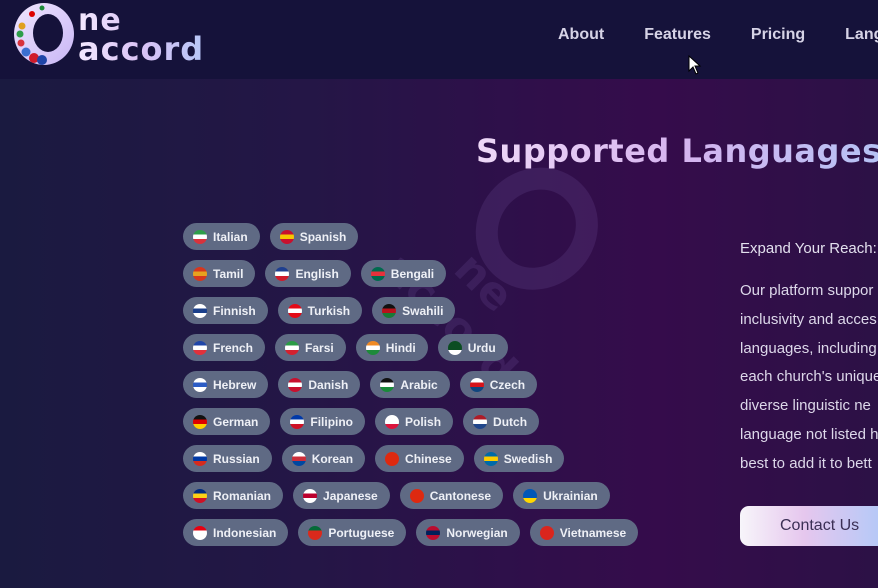 The width and height of the screenshot is (878, 588). I want to click on language-pill: German, so click(227, 421).